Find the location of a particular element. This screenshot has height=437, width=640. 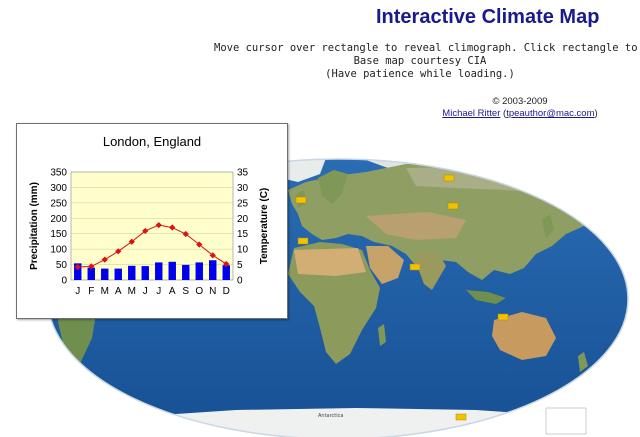

author-line: Michael Ritter (tpeauthor@mac.com) is located at coordinates (520, 113).